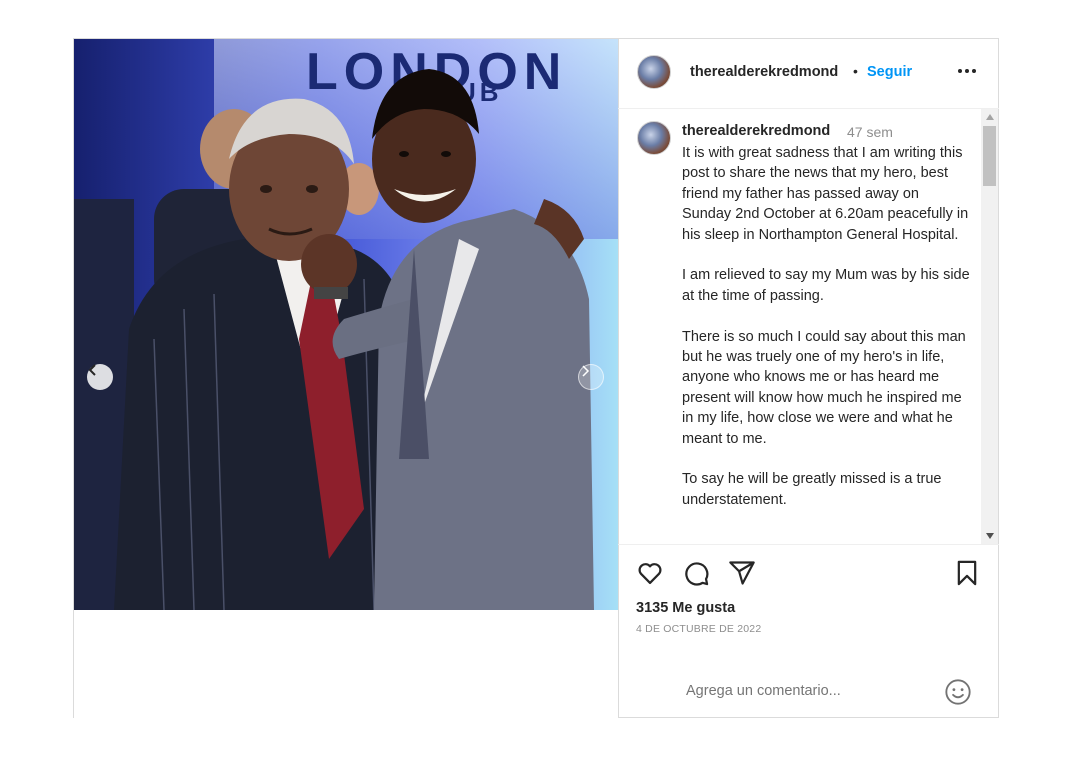 The height and width of the screenshot is (770, 1080). I want to click on next-photo-button, so click(591, 377).